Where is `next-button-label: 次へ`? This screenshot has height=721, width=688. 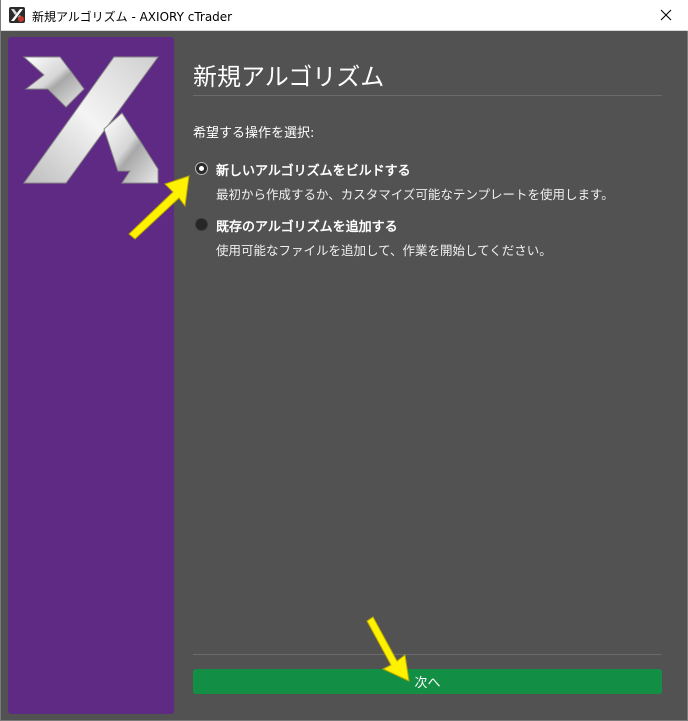
next-button-label: 次へ is located at coordinates (427, 683).